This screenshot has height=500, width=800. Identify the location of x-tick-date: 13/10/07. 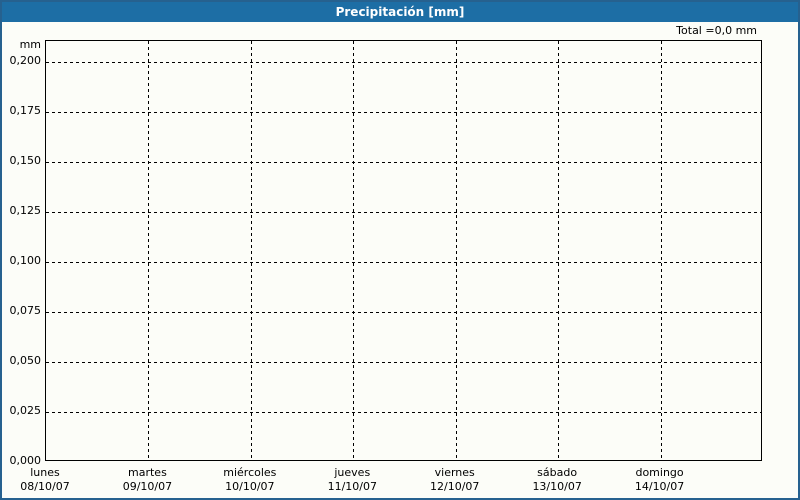
(557, 486).